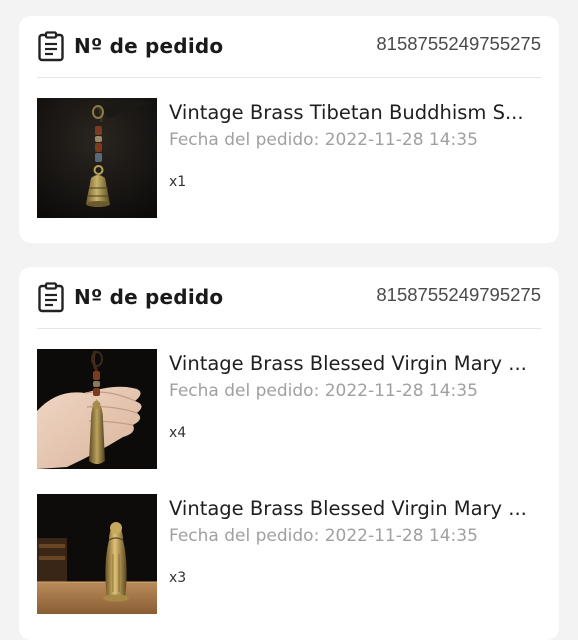 The image size is (578, 640). What do you see at coordinates (458, 43) in the screenshot?
I see `order-number: 8158755249755275` at bounding box center [458, 43].